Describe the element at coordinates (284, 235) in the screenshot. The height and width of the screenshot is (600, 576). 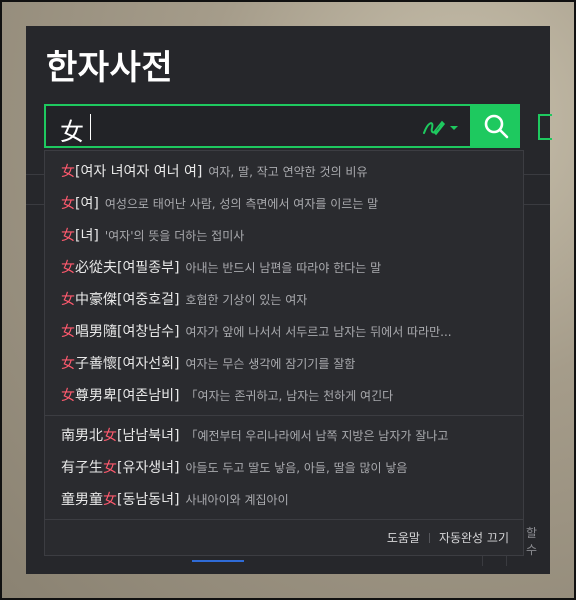
I see `suggestion-item: 女[녀] '여자'의 뜻을 더하는 접미사` at that location.